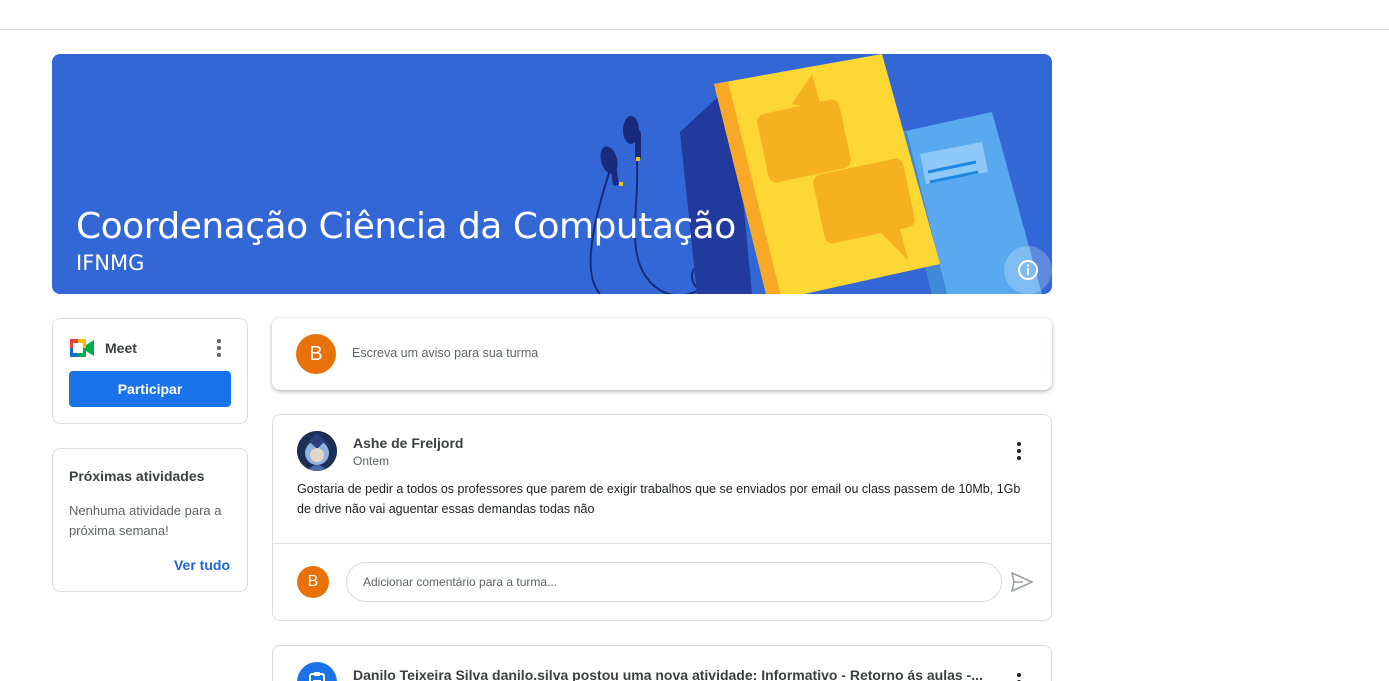 This screenshot has width=1389, height=681. What do you see at coordinates (408, 443) in the screenshot?
I see `post-author: Ashe de Freljord` at bounding box center [408, 443].